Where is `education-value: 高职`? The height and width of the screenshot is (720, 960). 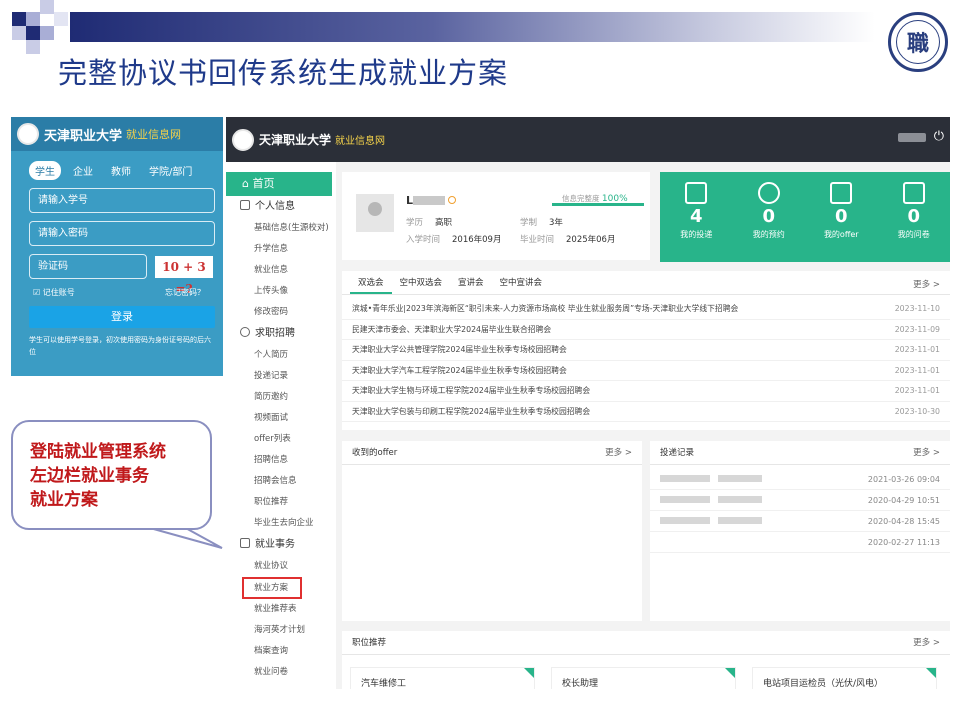 education-value: 高职 is located at coordinates (444, 223).